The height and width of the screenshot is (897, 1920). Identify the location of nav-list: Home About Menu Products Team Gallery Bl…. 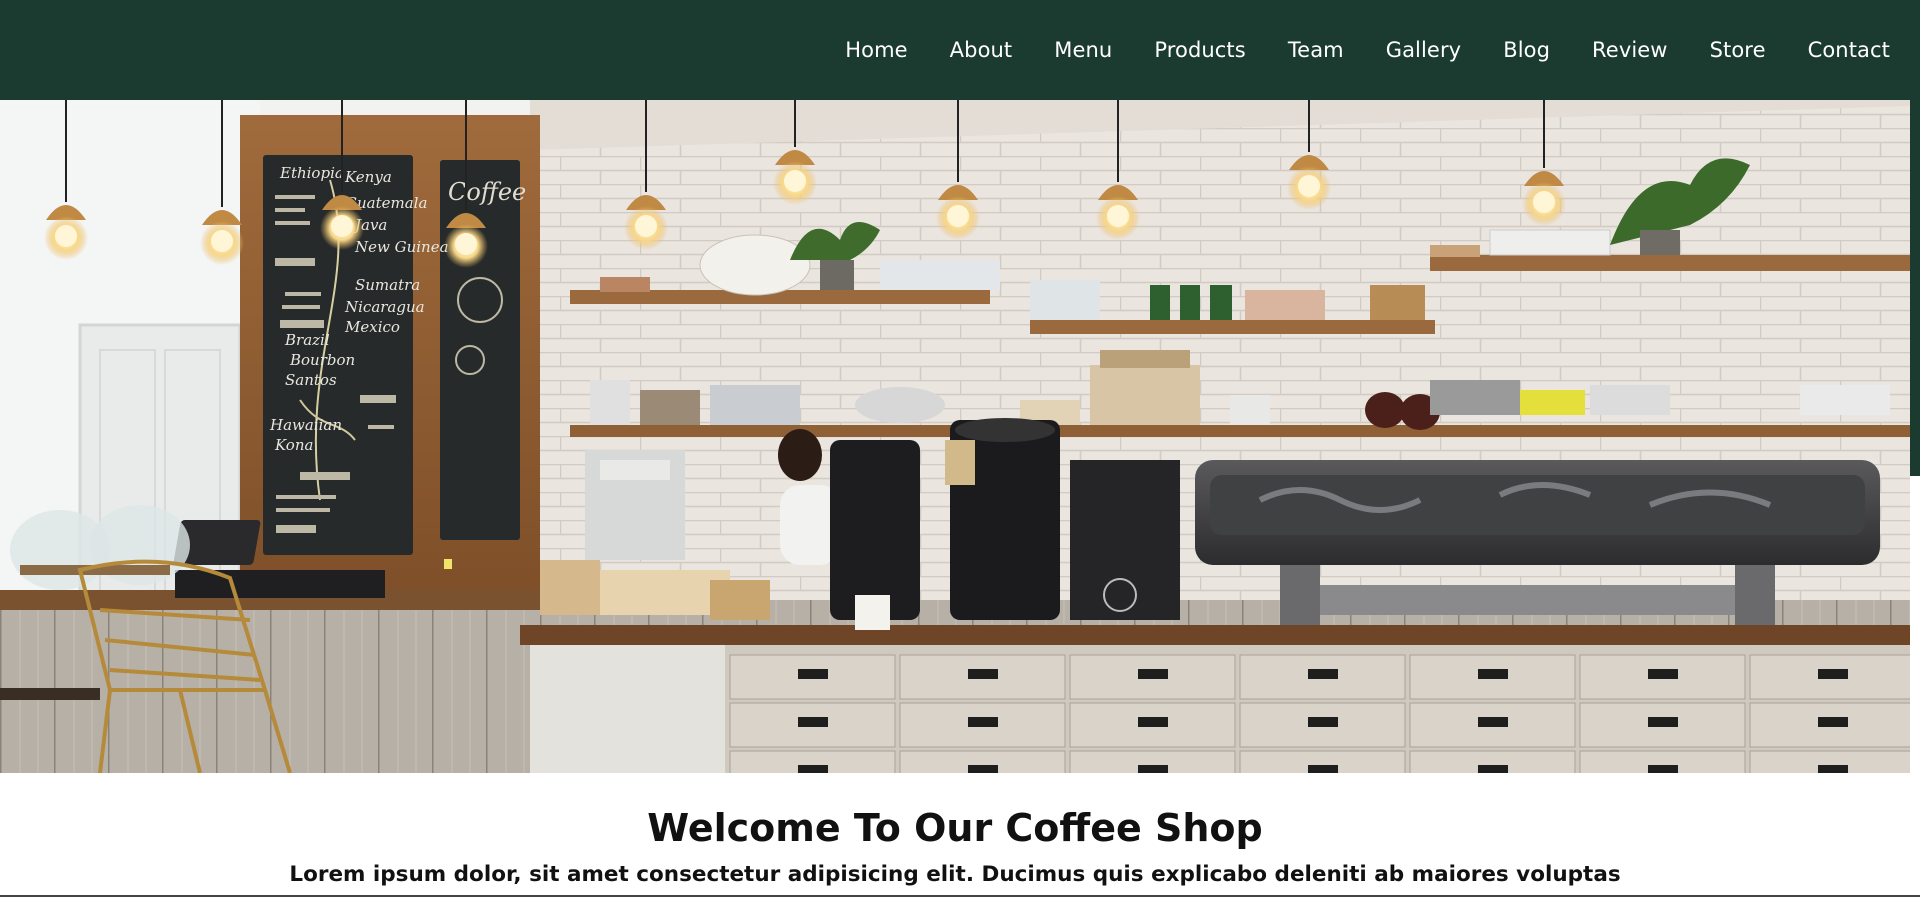
(1346, 50).